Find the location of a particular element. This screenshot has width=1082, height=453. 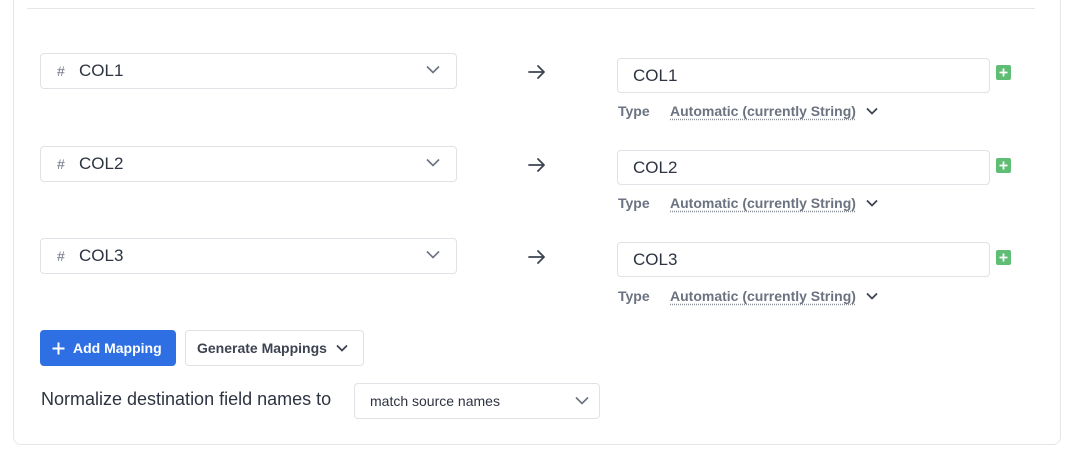

source-field-name: COL1 is located at coordinates (101, 70).